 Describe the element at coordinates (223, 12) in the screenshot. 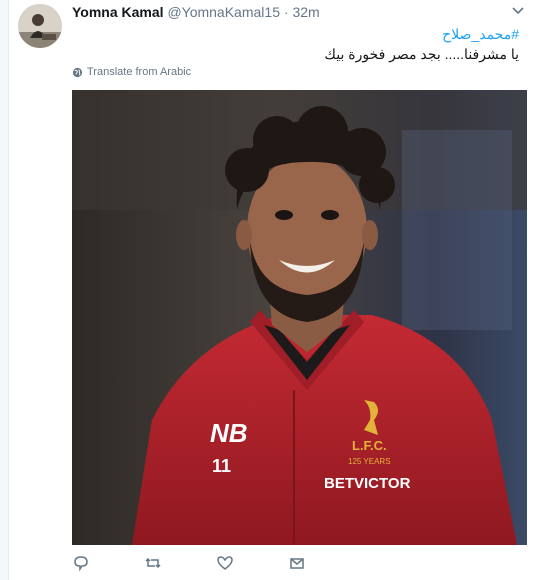

I see `author-handle: @YomnaKamal15` at that location.